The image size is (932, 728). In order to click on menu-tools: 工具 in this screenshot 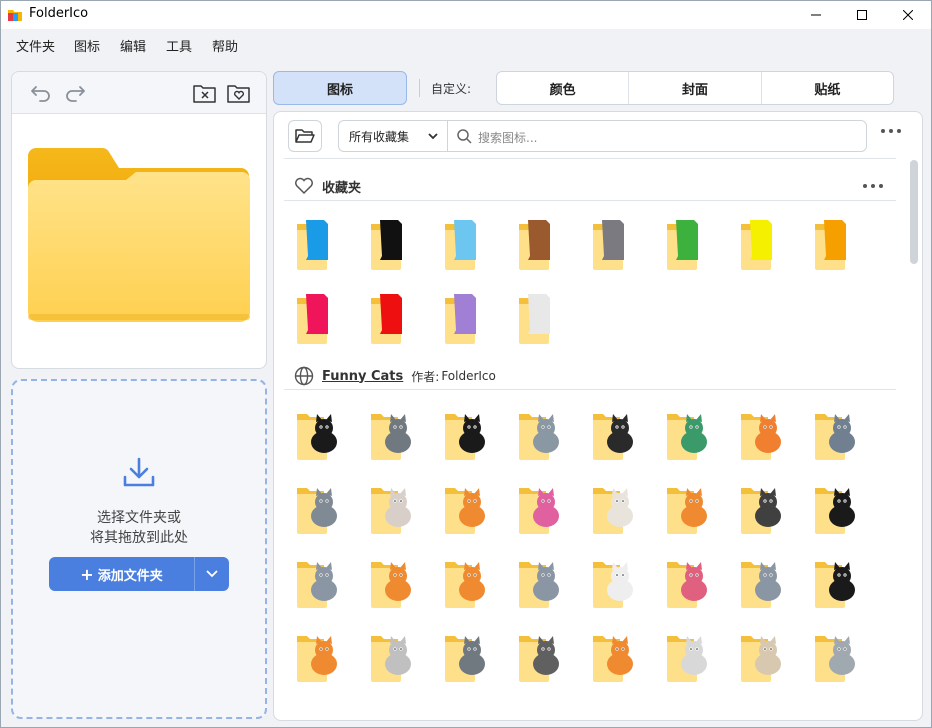, I will do `click(179, 45)`.